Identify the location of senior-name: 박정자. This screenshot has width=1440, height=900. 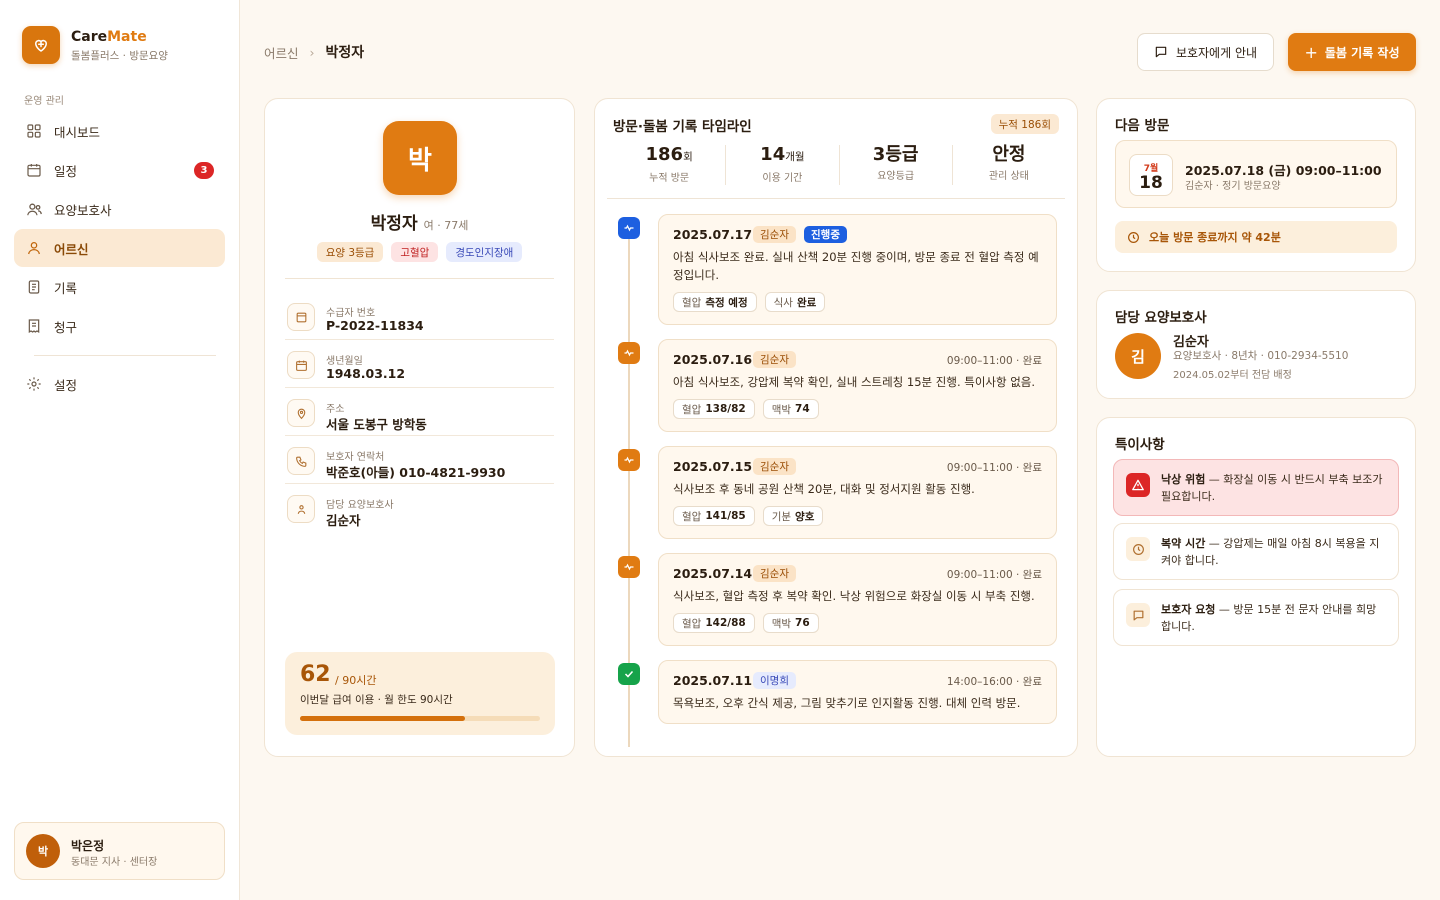
(394, 224).